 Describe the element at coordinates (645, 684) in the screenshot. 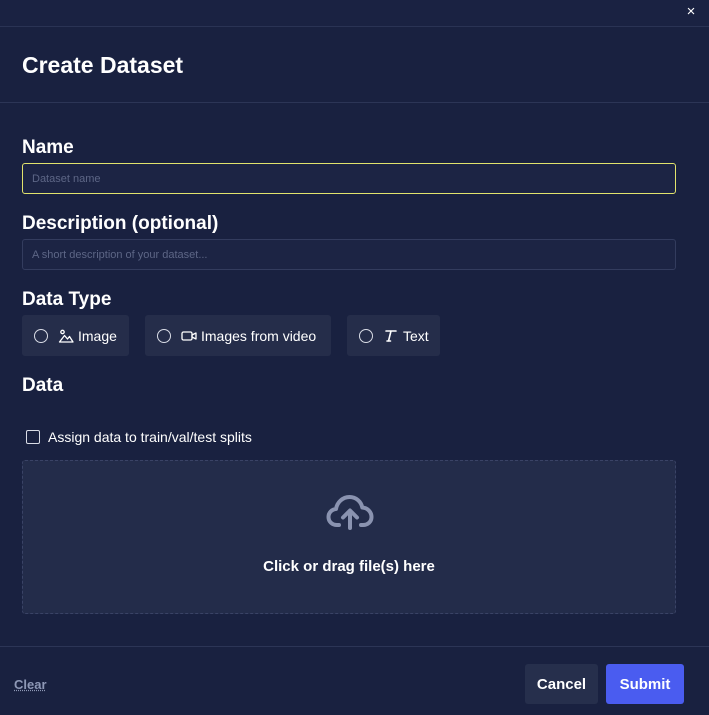

I see `submit-button: Submit` at that location.